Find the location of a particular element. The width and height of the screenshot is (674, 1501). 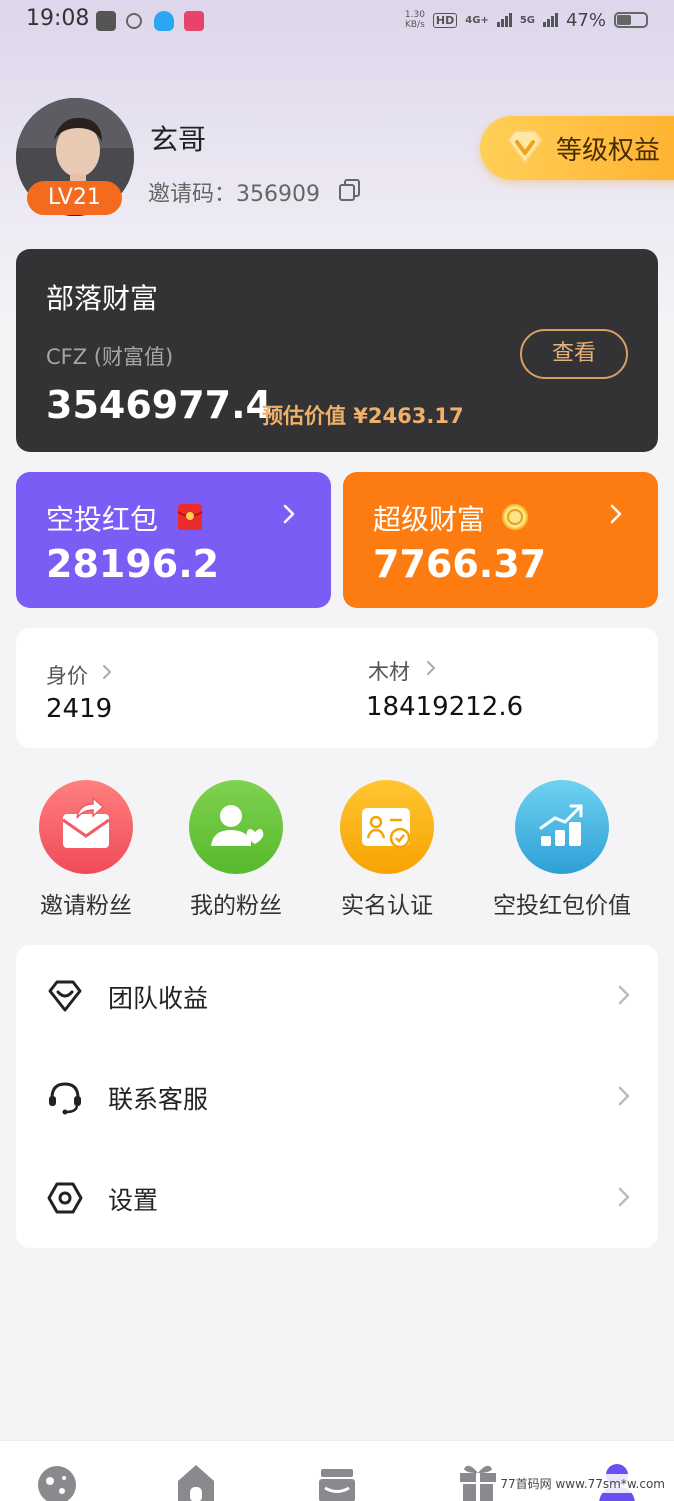

net-speed: 1.30 KB/s is located at coordinates (415, 20).